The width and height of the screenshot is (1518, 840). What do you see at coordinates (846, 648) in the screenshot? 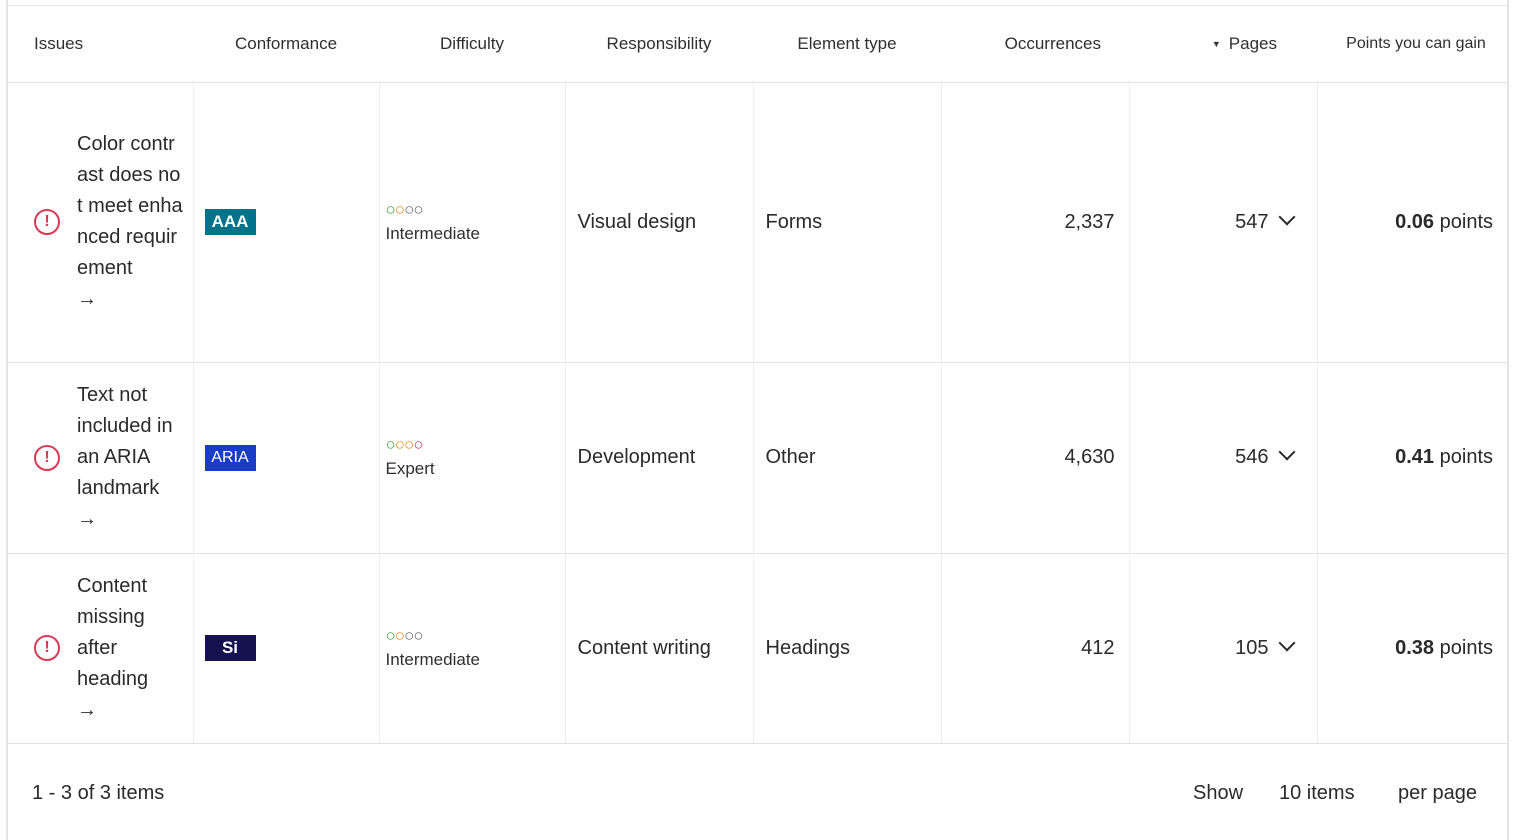
I see `element-type-cell: Headings` at bounding box center [846, 648].